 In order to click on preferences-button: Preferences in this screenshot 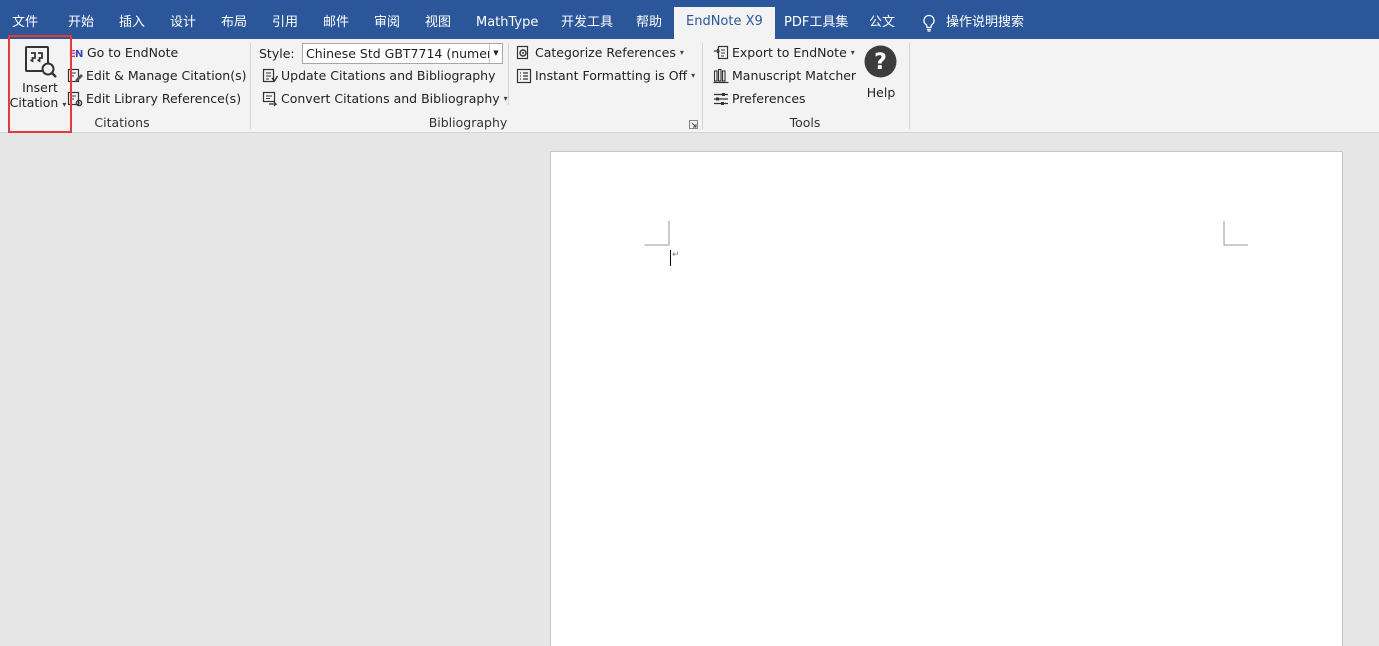, I will do `click(759, 99)`.